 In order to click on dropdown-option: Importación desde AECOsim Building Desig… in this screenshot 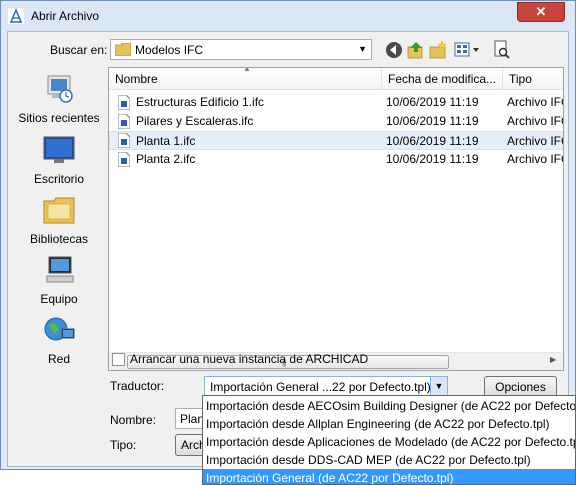, I will do `click(389, 406)`.